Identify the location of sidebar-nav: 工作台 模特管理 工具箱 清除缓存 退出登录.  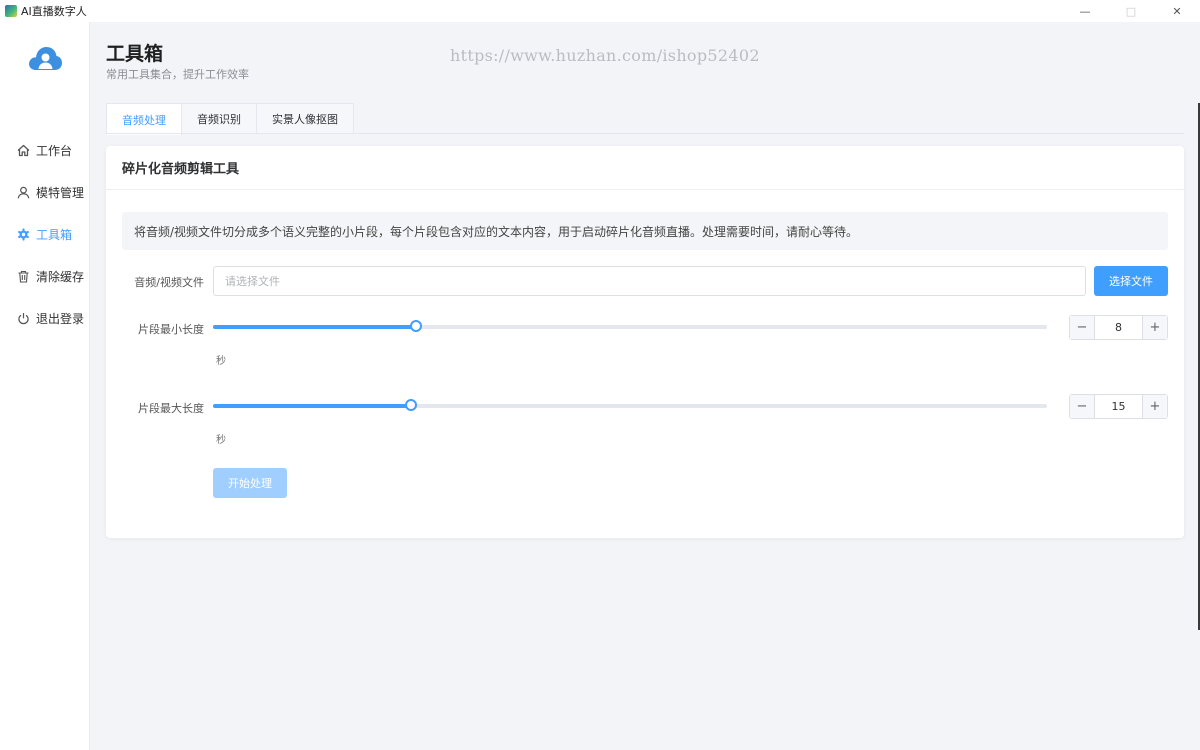
(45, 234).